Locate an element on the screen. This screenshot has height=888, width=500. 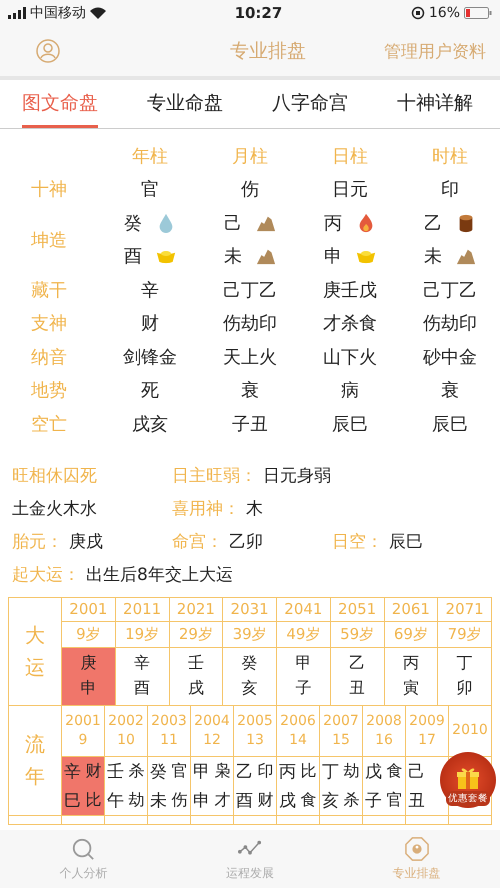
row-label: 空亡 is located at coordinates (49, 424).